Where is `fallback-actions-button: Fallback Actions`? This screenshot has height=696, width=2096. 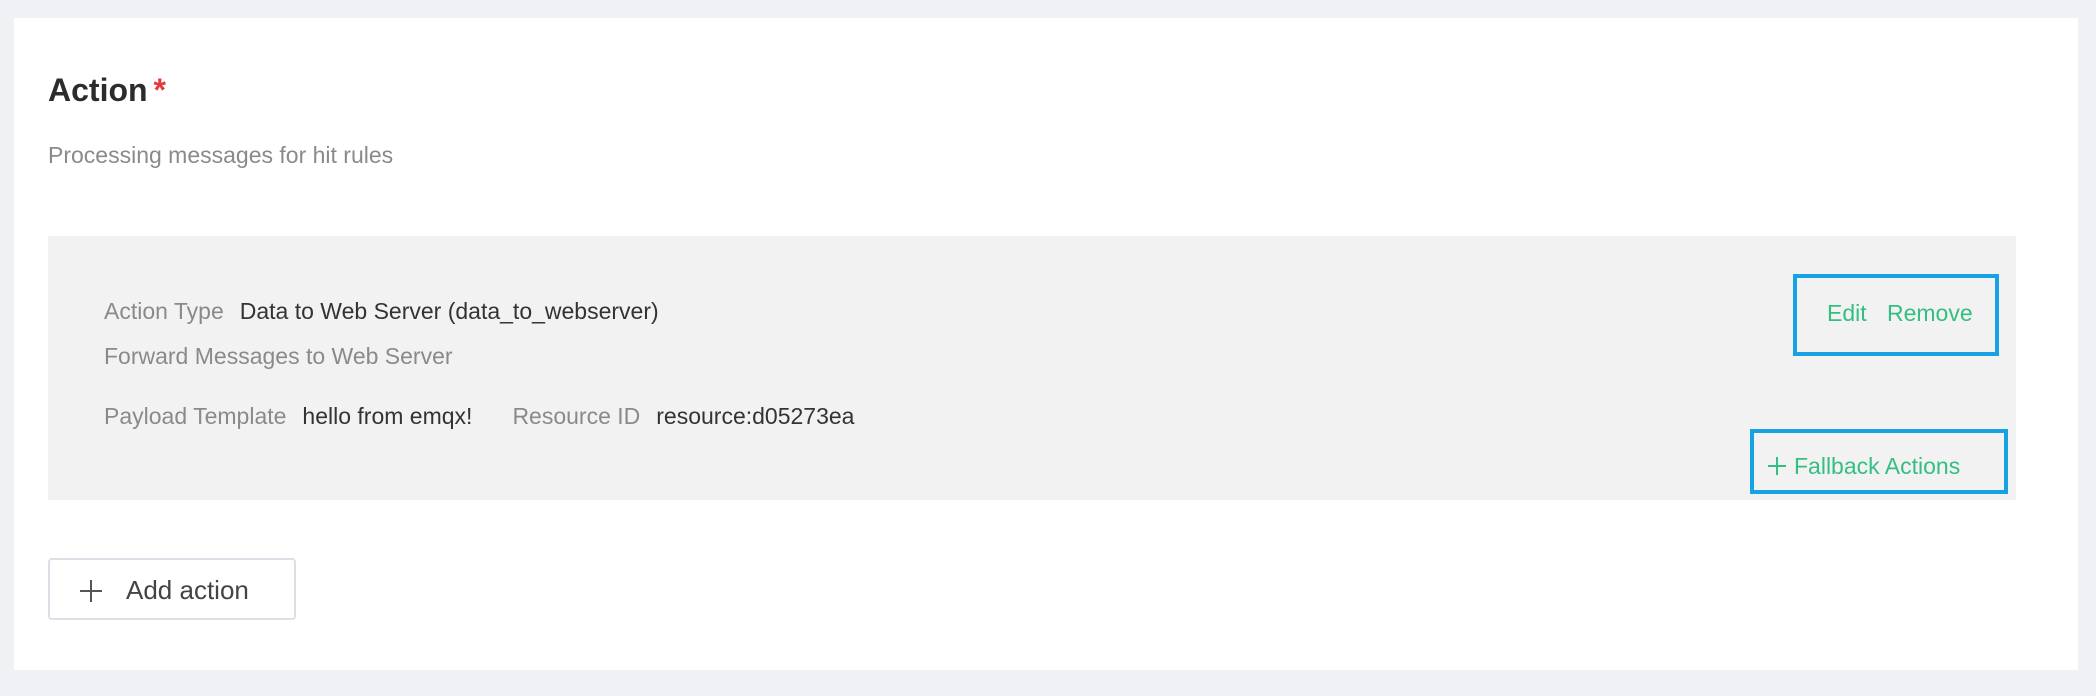 fallback-actions-button: Fallback Actions is located at coordinates (1864, 466).